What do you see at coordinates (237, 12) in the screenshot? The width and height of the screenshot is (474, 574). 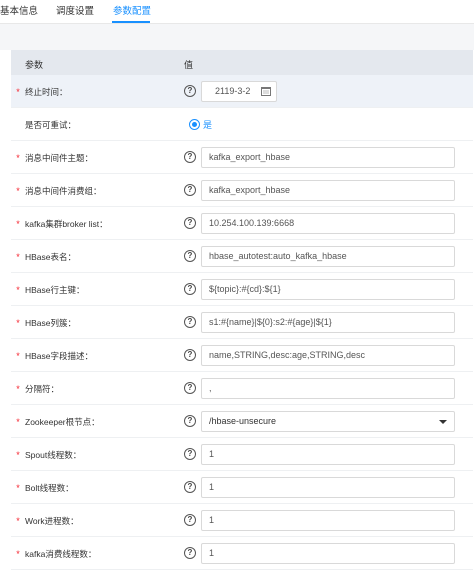 I see `tab-bar: 基本信息 调度设置 参数配置` at bounding box center [237, 12].